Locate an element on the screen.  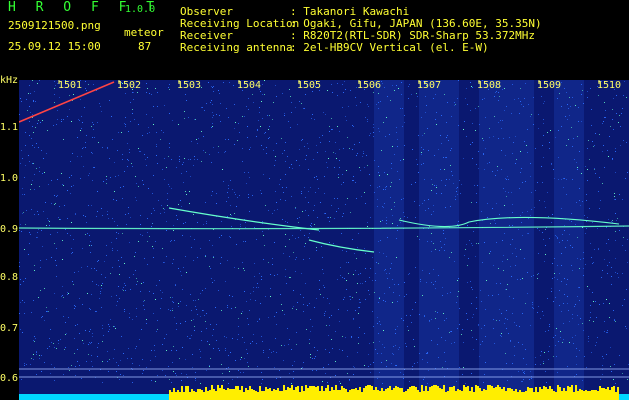
meteor-count: 87 is located at coordinates (145, 46).